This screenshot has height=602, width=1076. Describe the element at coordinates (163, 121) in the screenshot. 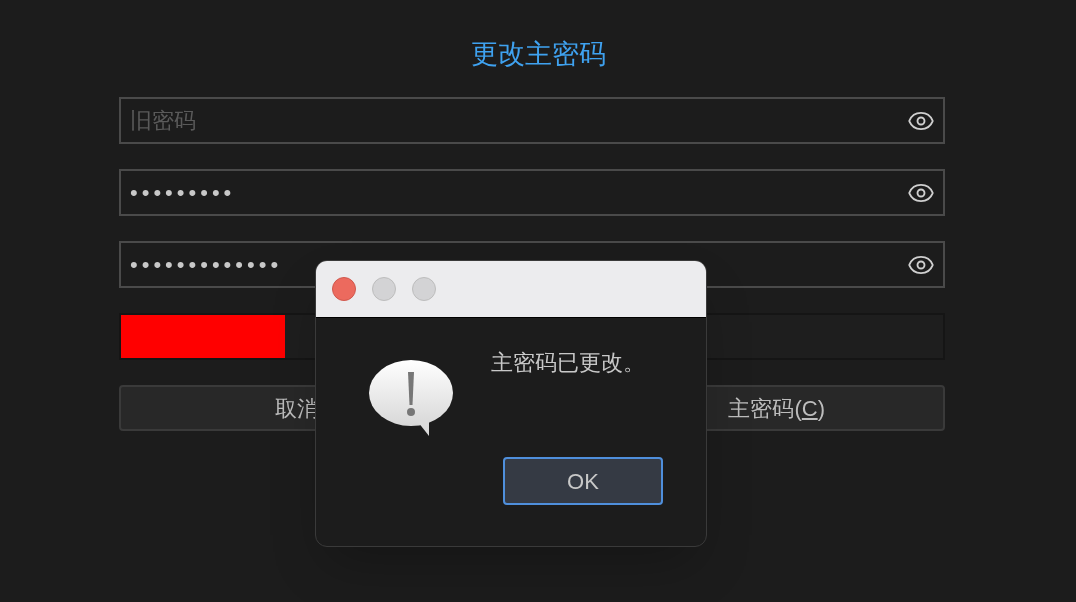

I see `field-placeholder: 旧密码` at that location.